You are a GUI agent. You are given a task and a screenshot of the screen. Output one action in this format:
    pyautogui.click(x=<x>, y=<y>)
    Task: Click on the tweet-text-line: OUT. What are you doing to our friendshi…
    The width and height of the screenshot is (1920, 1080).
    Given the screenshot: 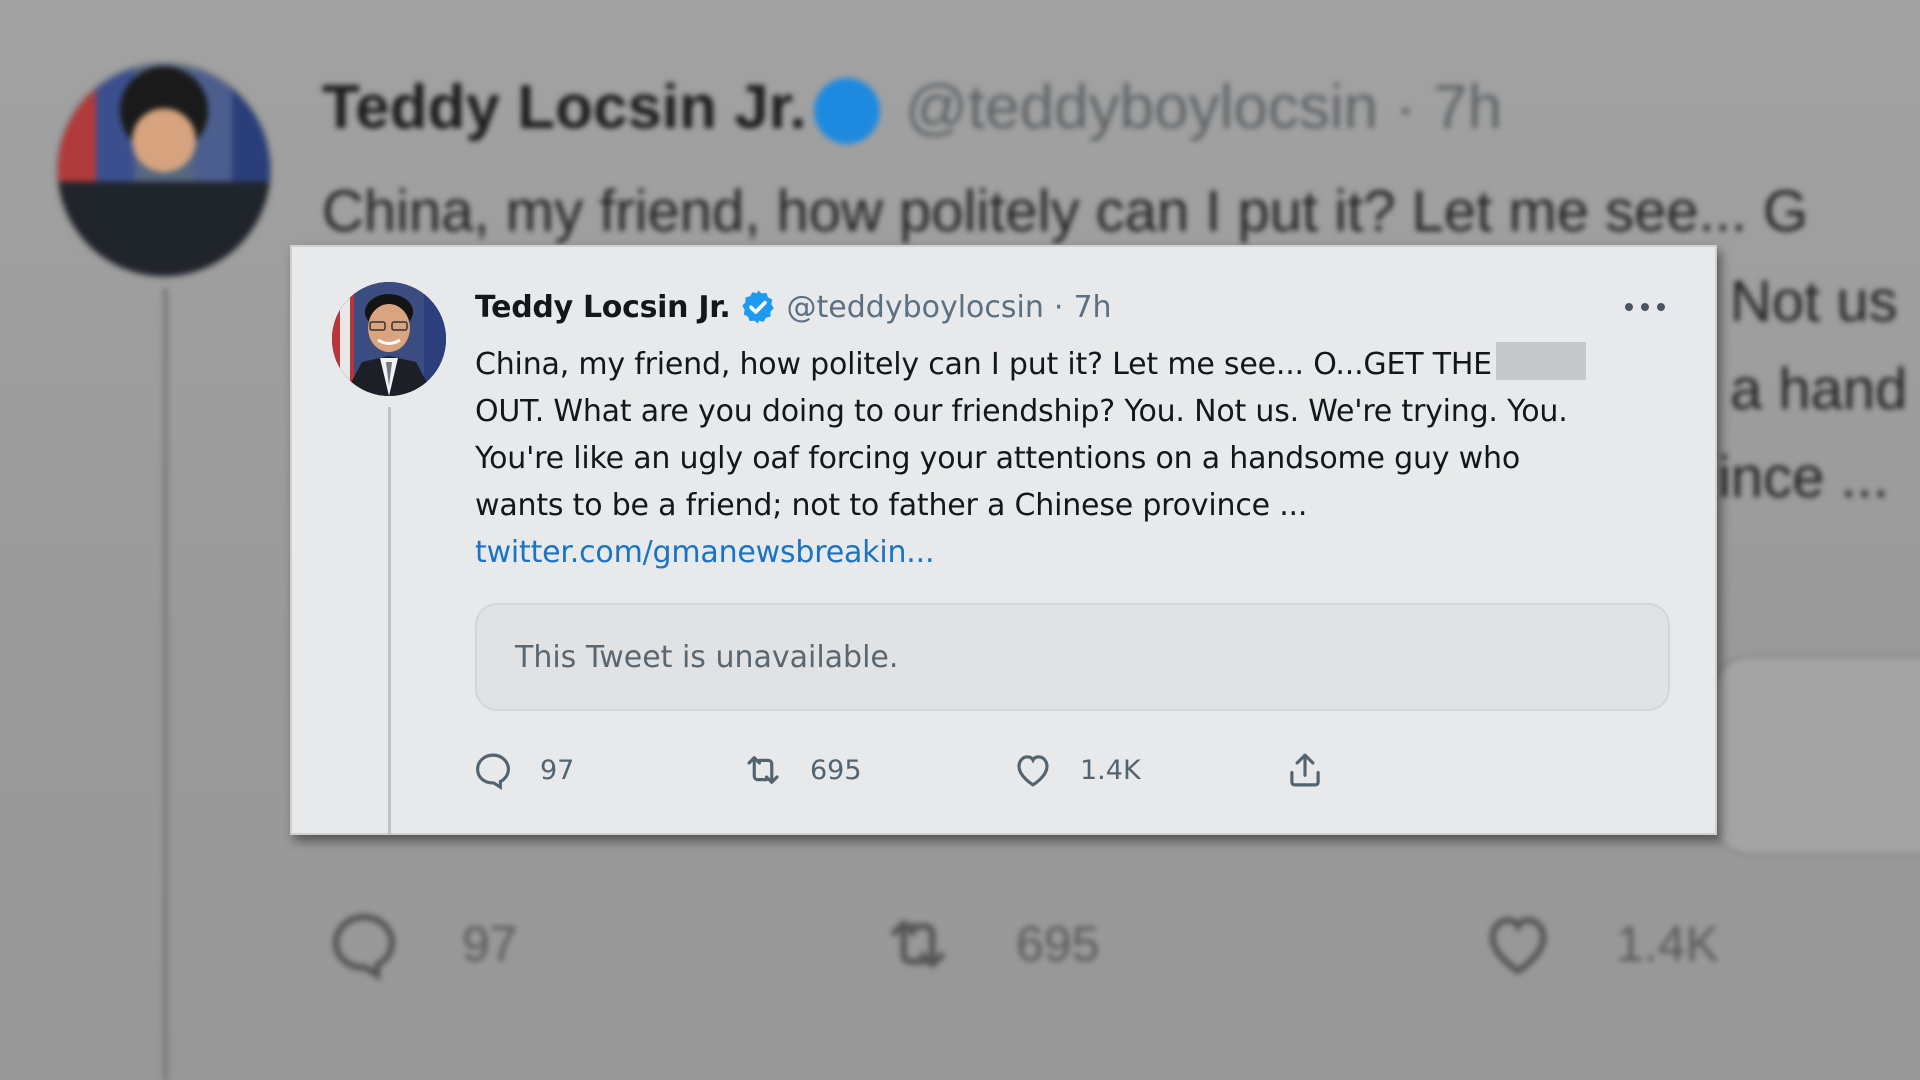 What is the action you would take?
    pyautogui.click(x=1021, y=411)
    